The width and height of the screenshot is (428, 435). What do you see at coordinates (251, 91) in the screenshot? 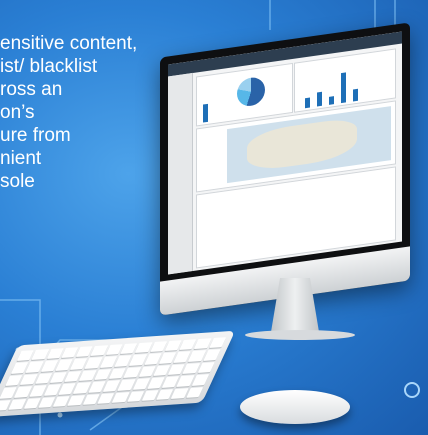
I see `pie-chart` at bounding box center [251, 91].